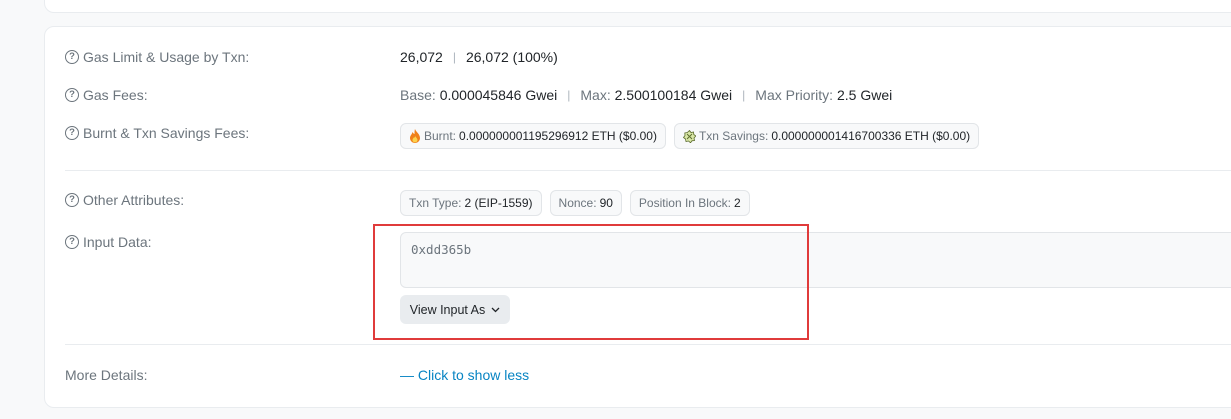  What do you see at coordinates (166, 133) in the screenshot?
I see `burnt-savings-label-text: Burnt & Txn Savings Fees:` at bounding box center [166, 133].